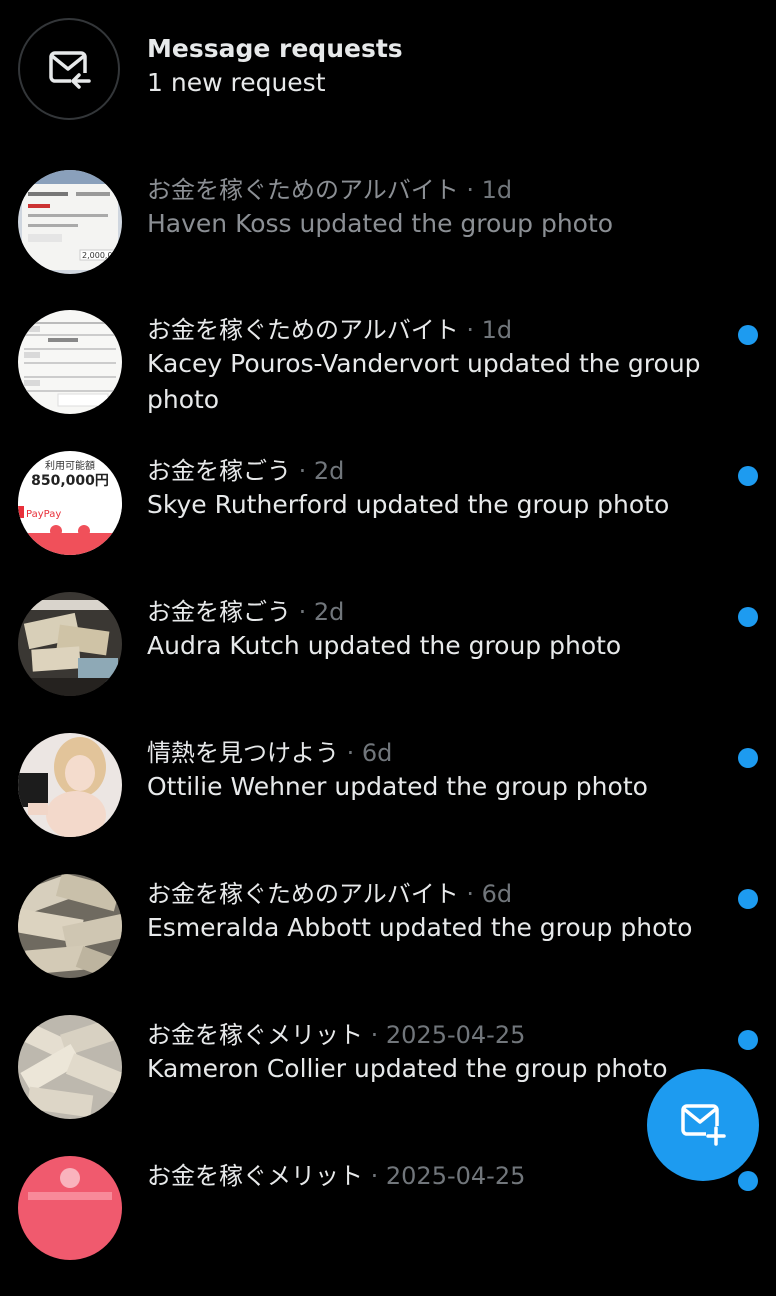 This screenshot has height=1296, width=776. Describe the element at coordinates (70, 503) in the screenshot. I see `group-avatar: 利用可能額 850,000円 PayPay` at that location.